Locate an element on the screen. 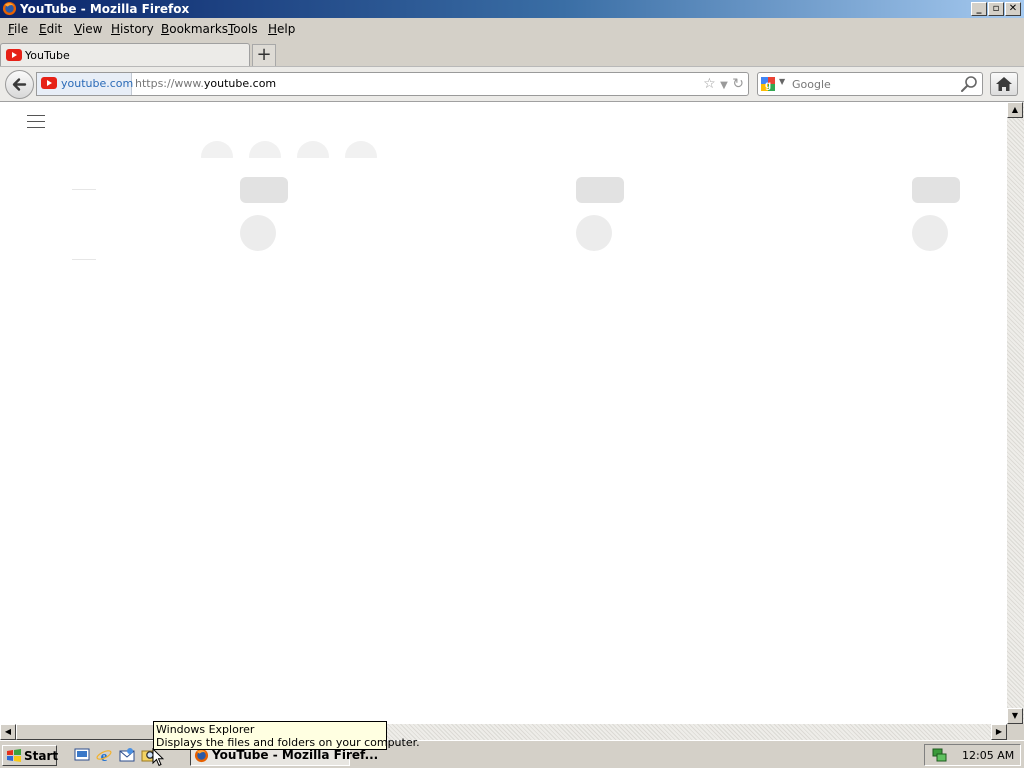 The height and width of the screenshot is (768, 1024). identity-host: youtube.com is located at coordinates (97, 83).